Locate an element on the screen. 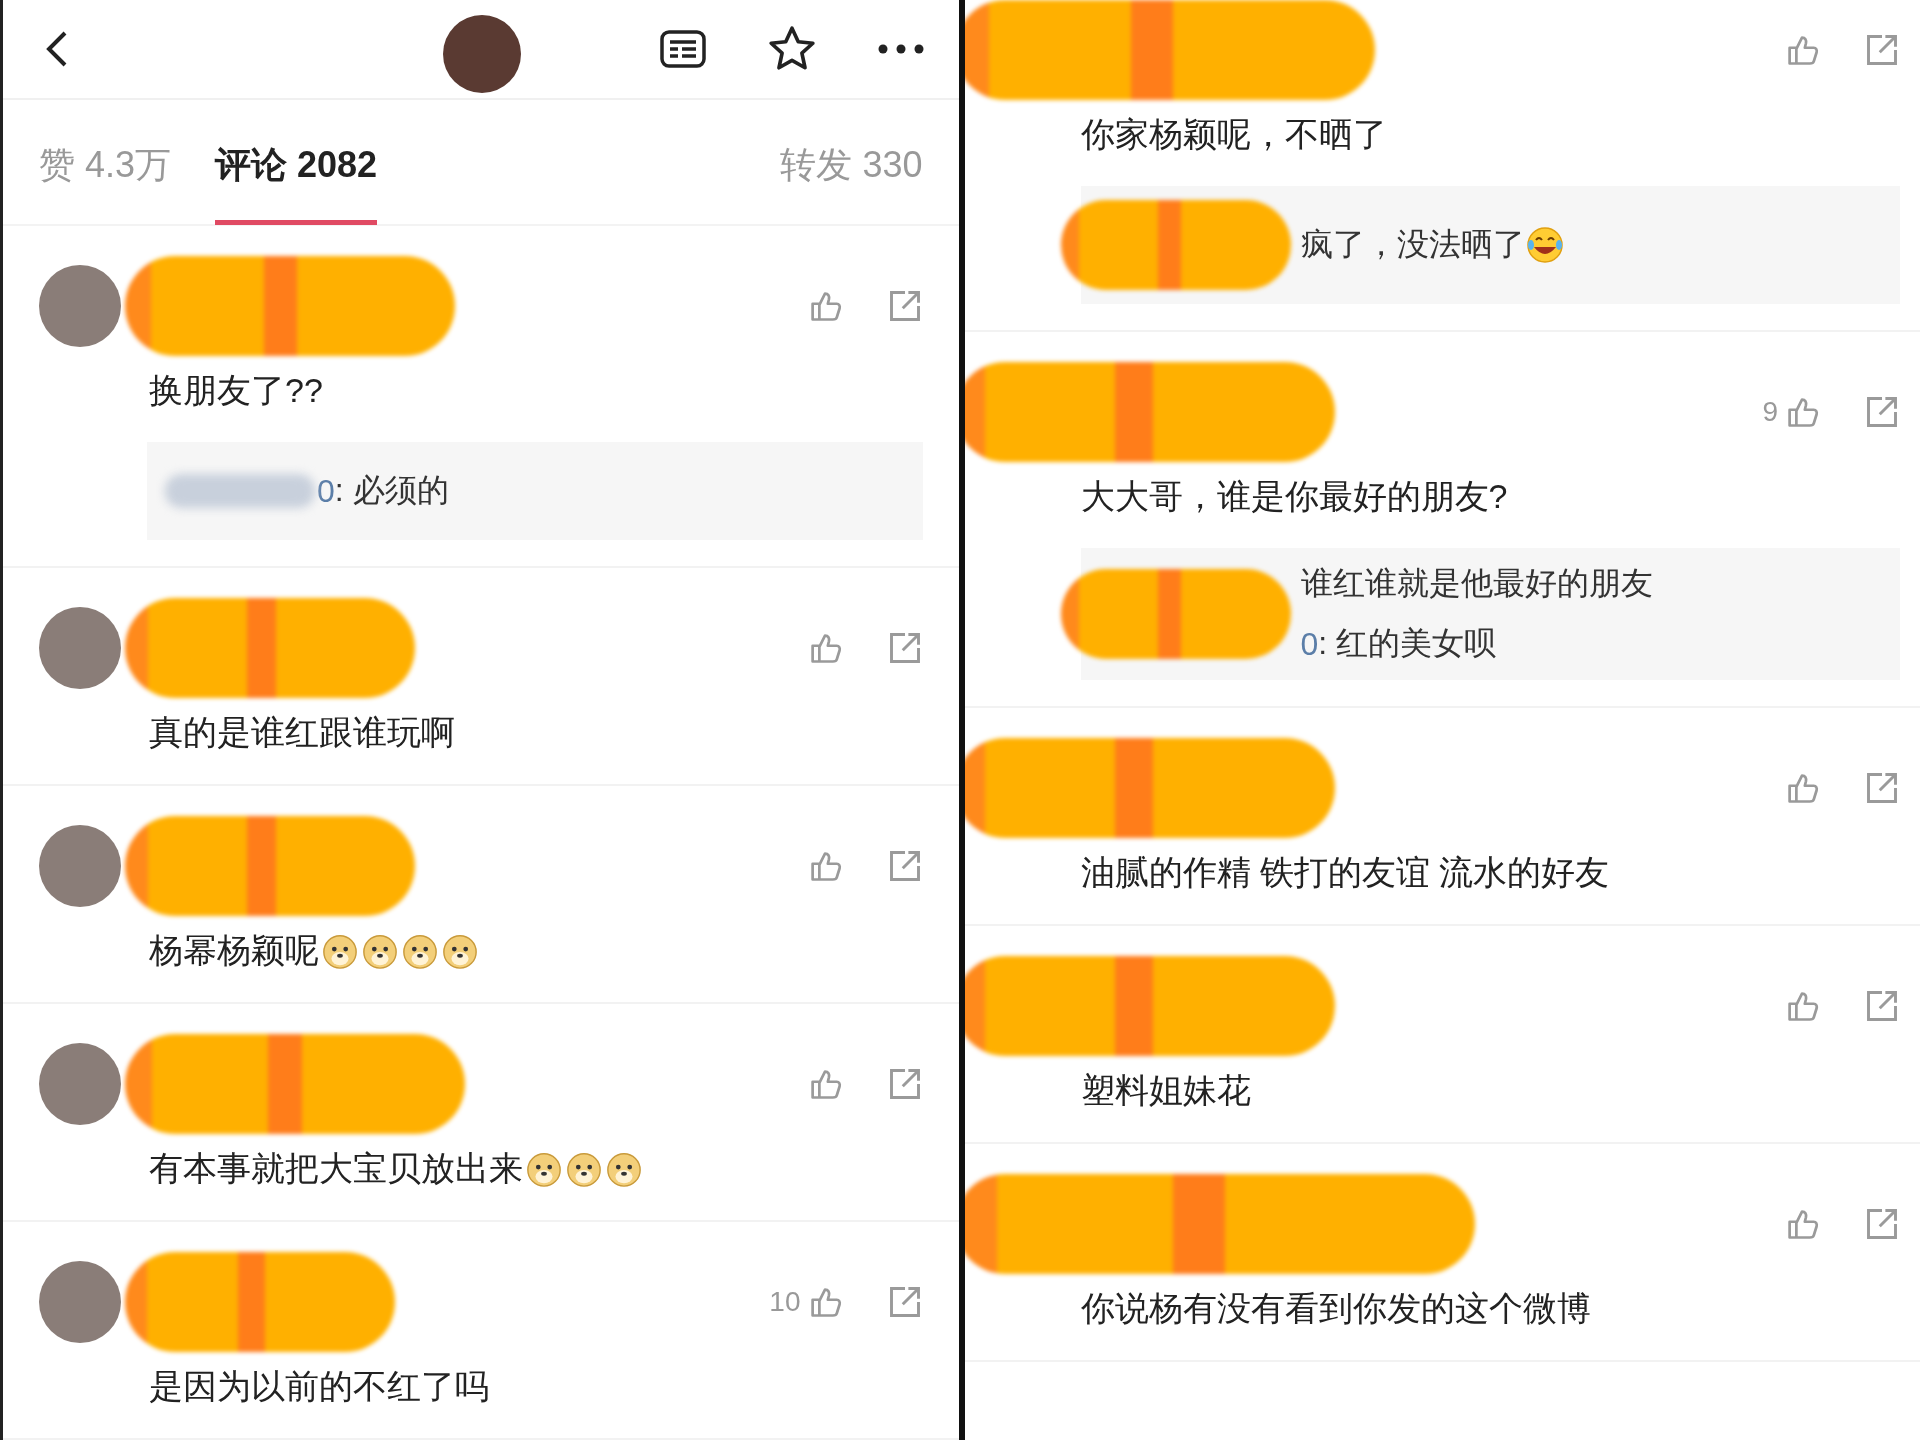 This screenshot has width=1920, height=1440. reply-text: : 红的美女呗 is located at coordinates (1407, 643).